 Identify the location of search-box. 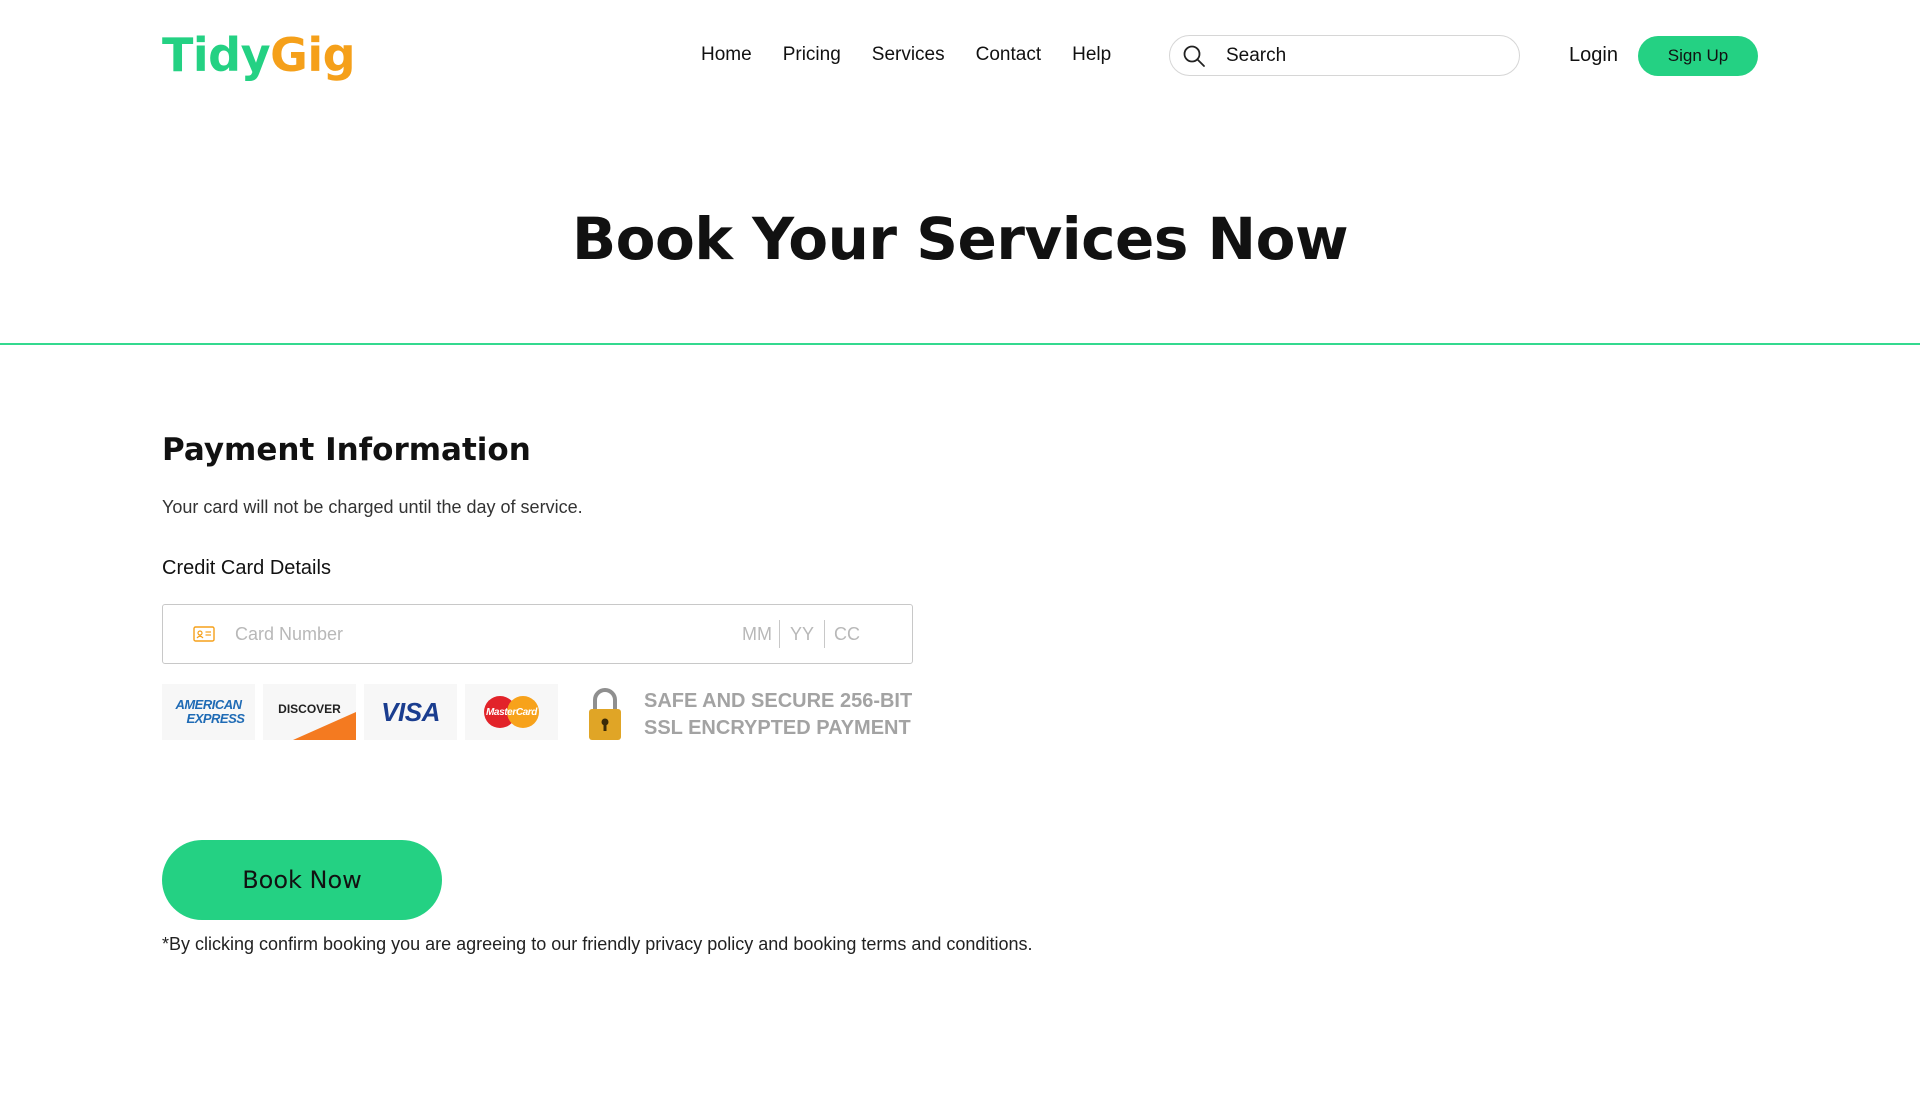
(1344, 55).